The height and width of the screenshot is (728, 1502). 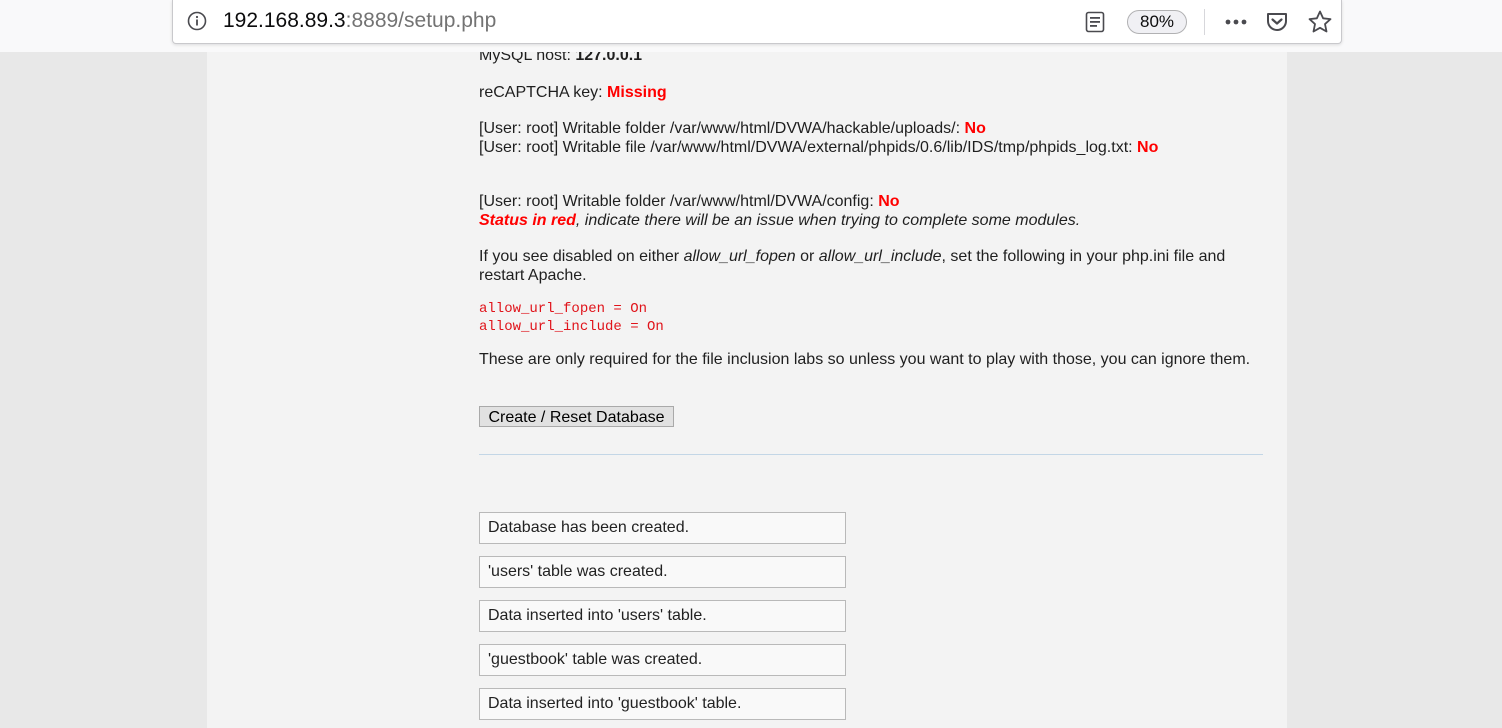 I want to click on message-box: Database has been created., so click(x=662, y=528).